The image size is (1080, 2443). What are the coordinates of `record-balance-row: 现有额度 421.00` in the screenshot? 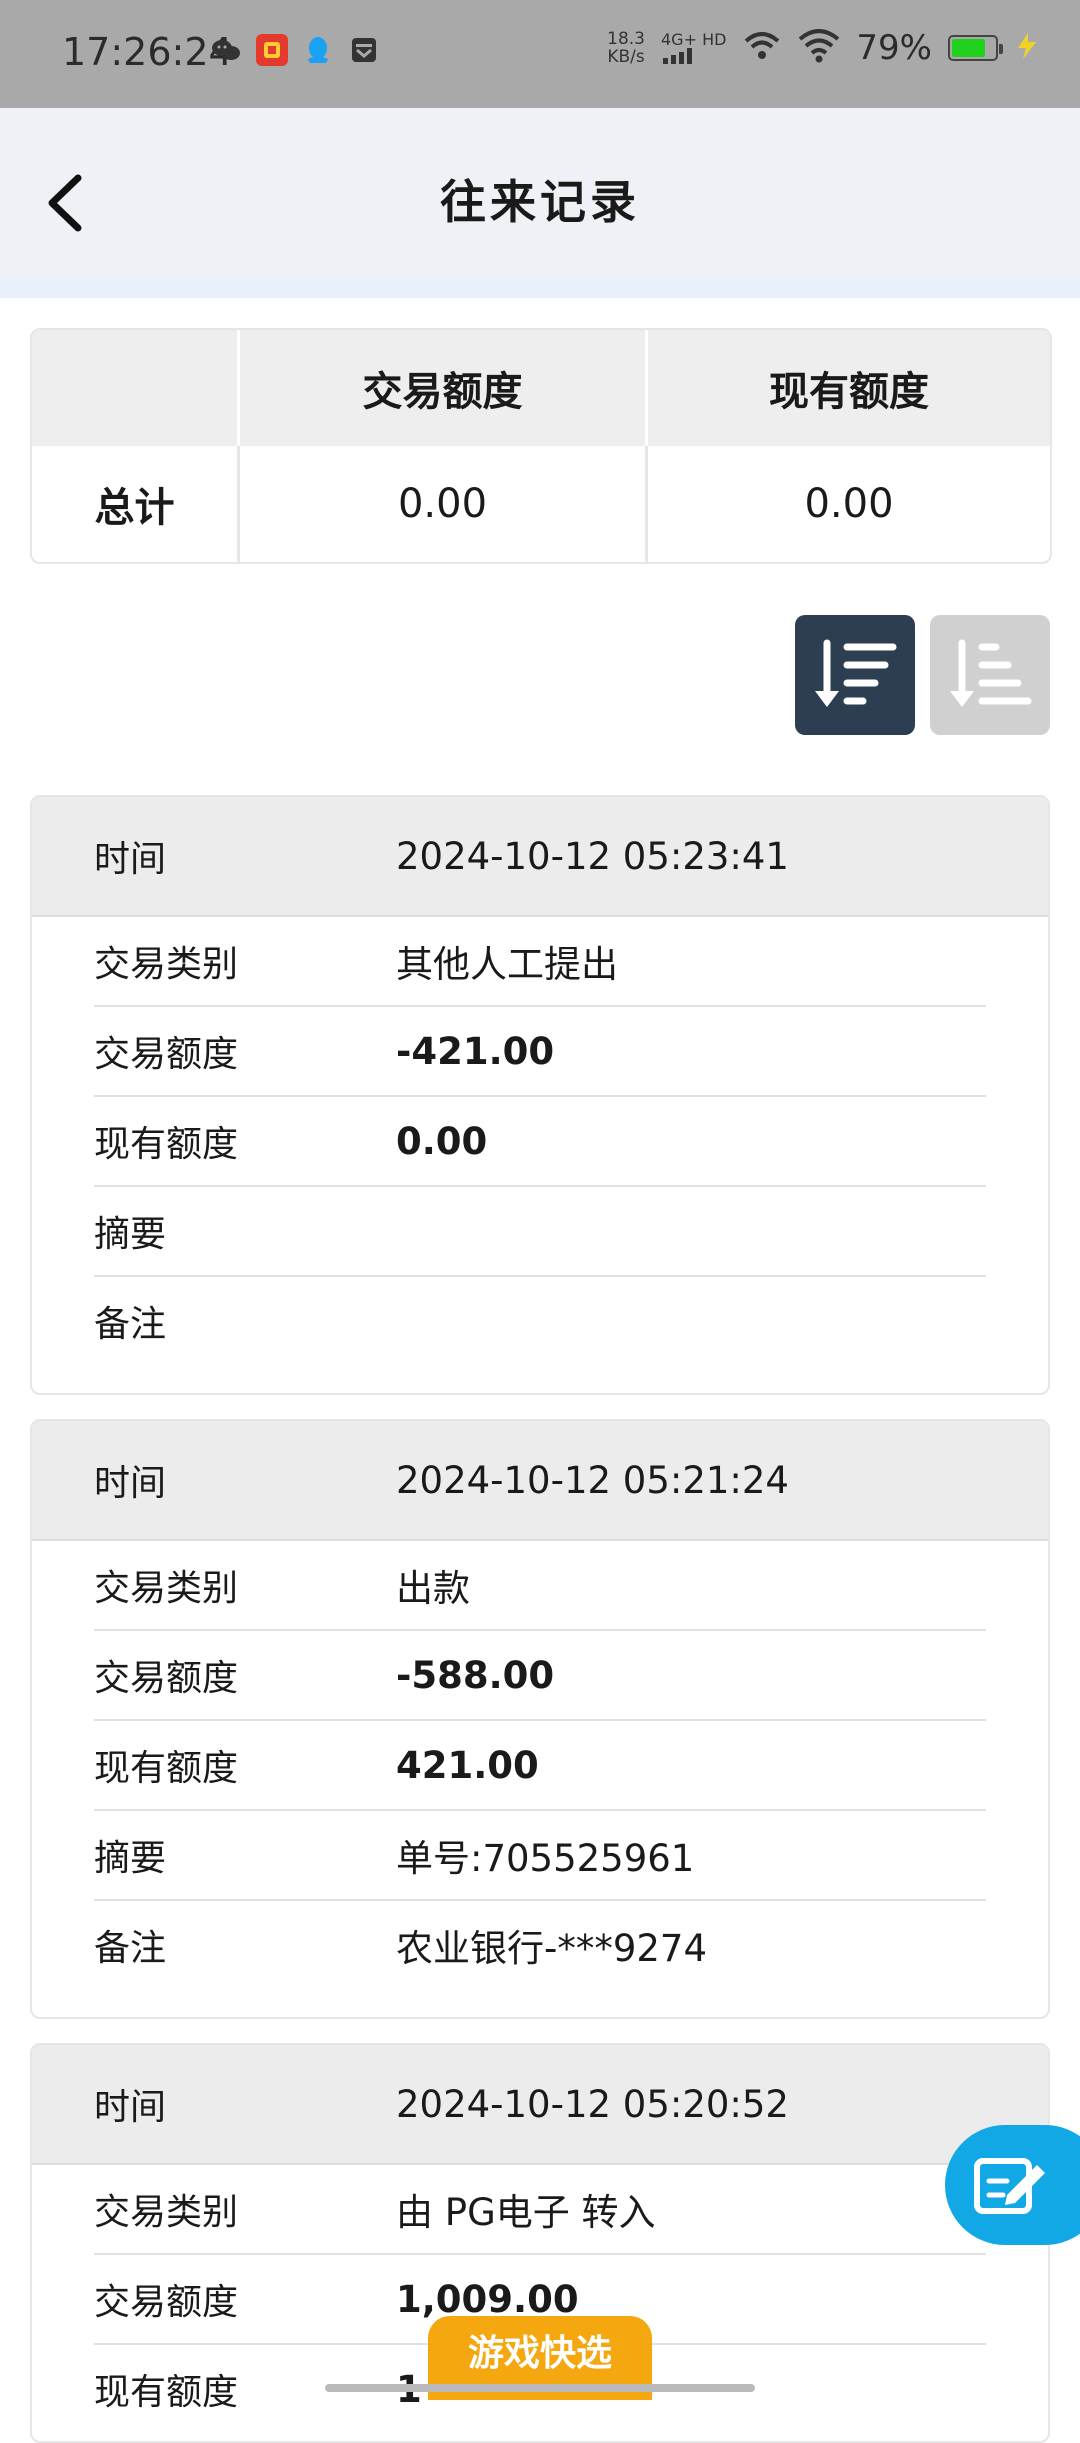 It's located at (540, 1766).